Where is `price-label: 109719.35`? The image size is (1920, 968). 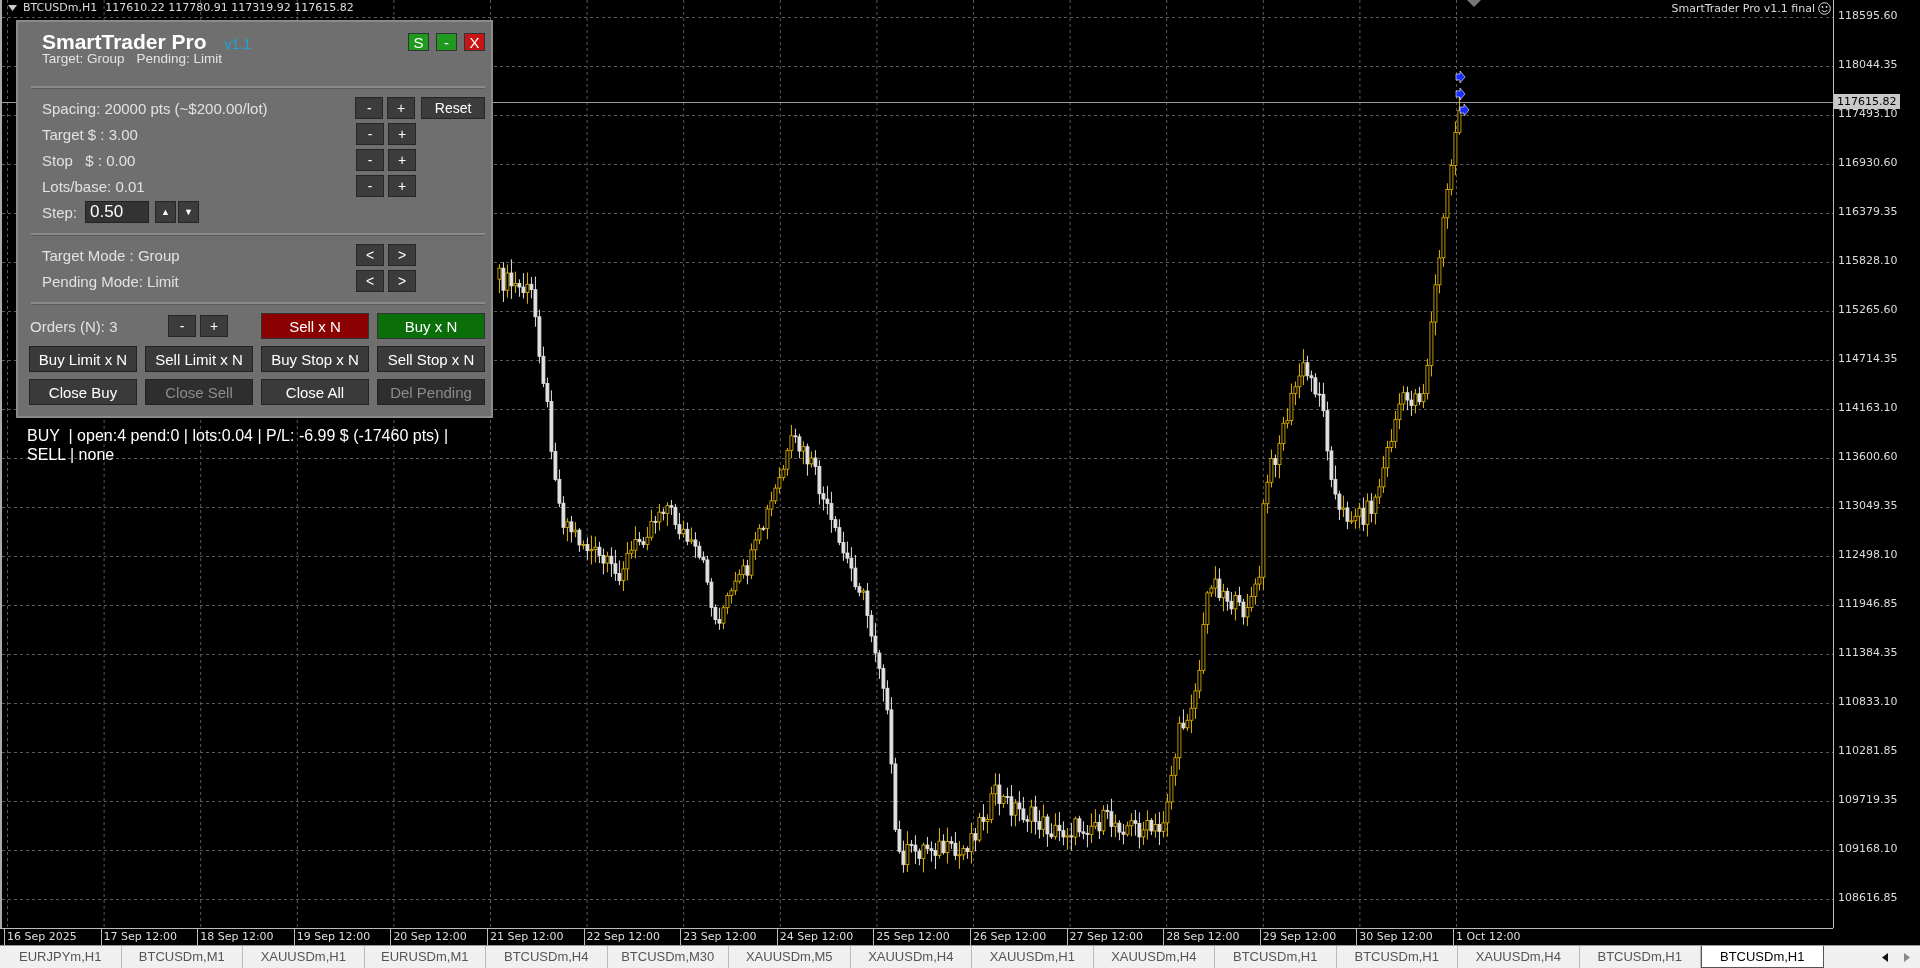
price-label: 109719.35 is located at coordinates (1868, 799).